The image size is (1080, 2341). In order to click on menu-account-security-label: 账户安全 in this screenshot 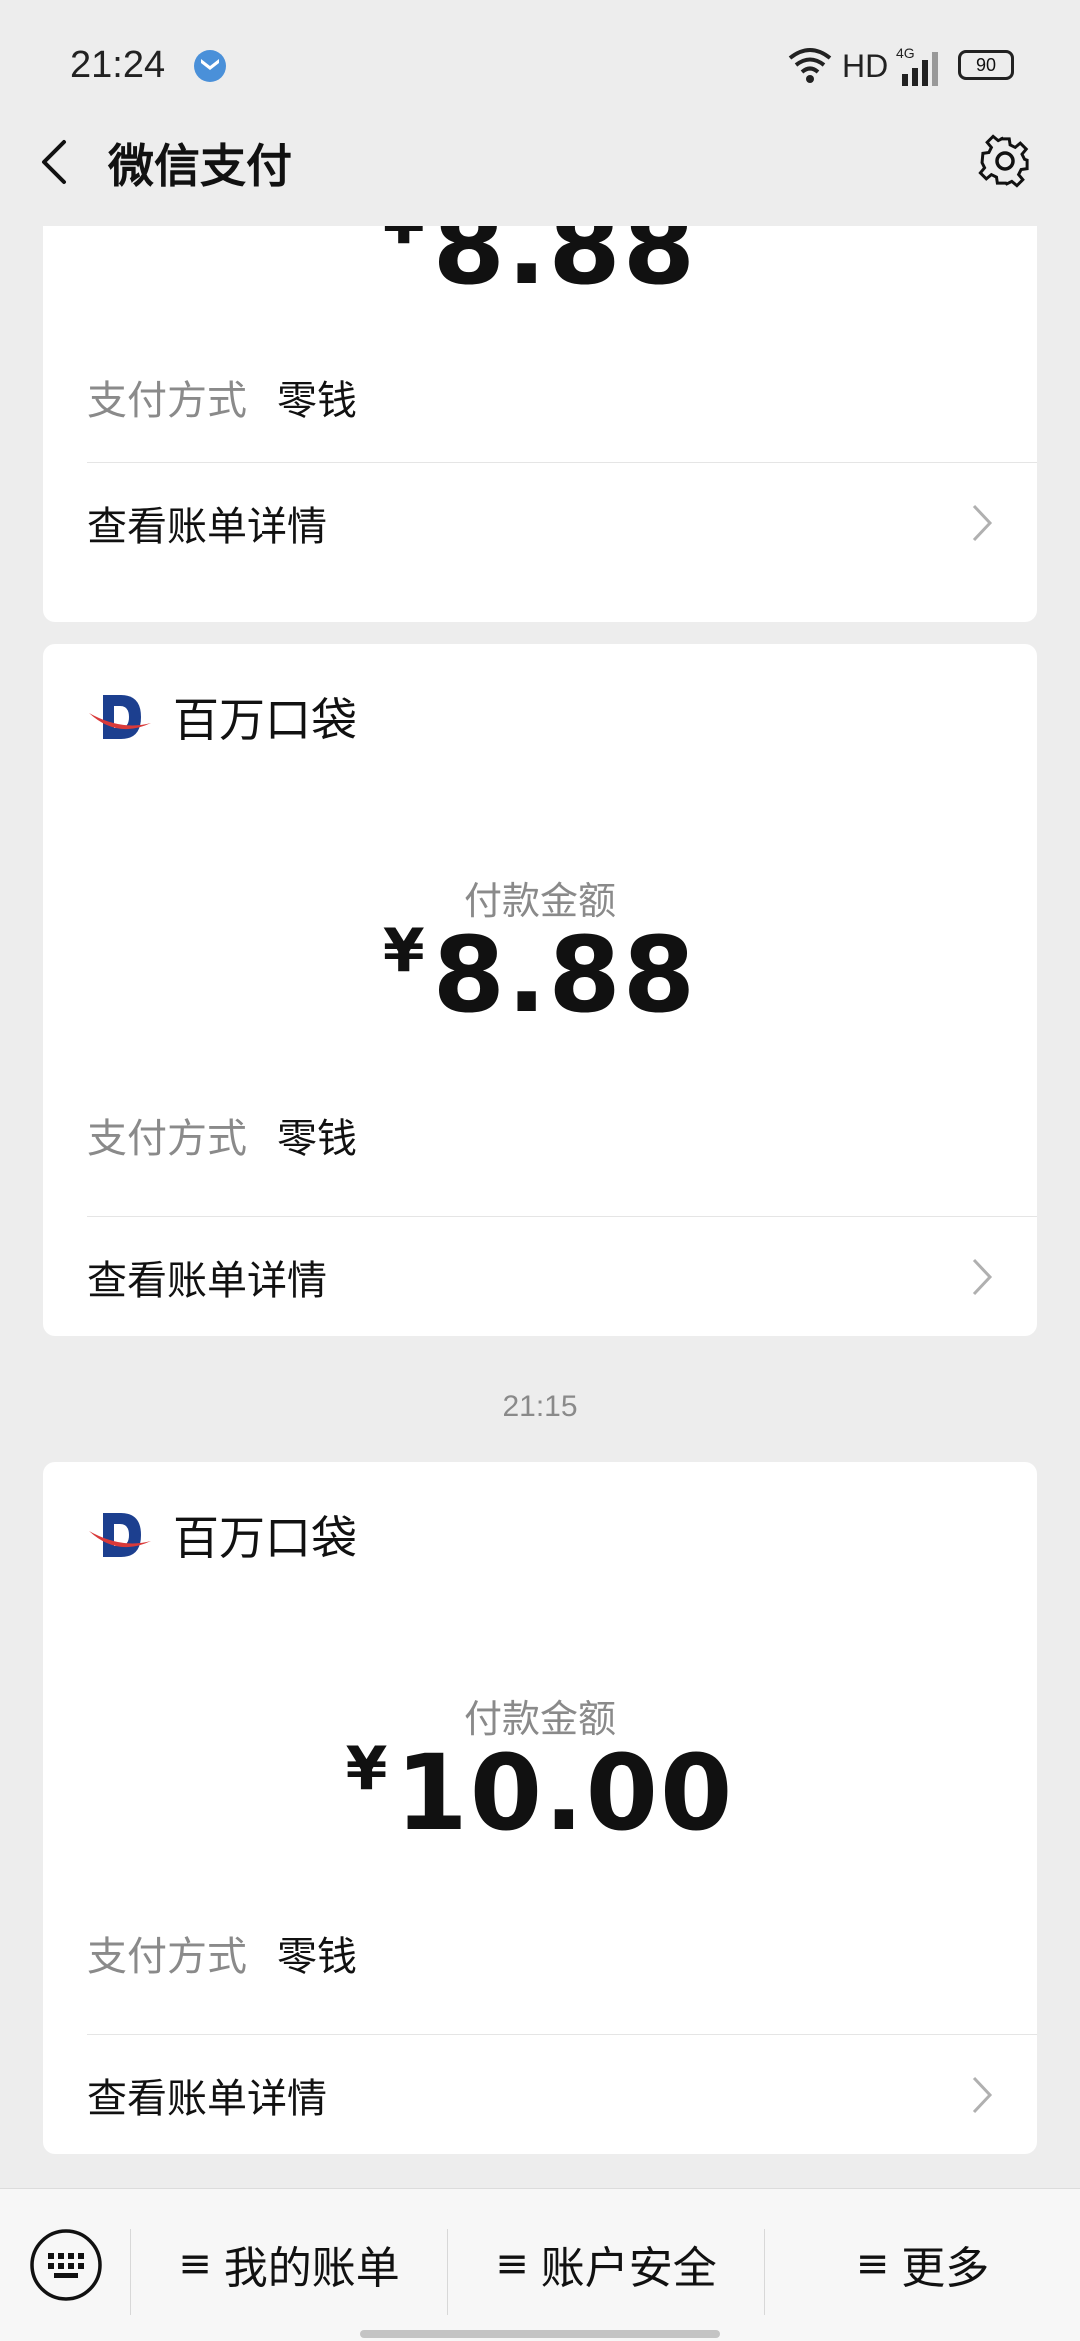, I will do `click(628, 2268)`.